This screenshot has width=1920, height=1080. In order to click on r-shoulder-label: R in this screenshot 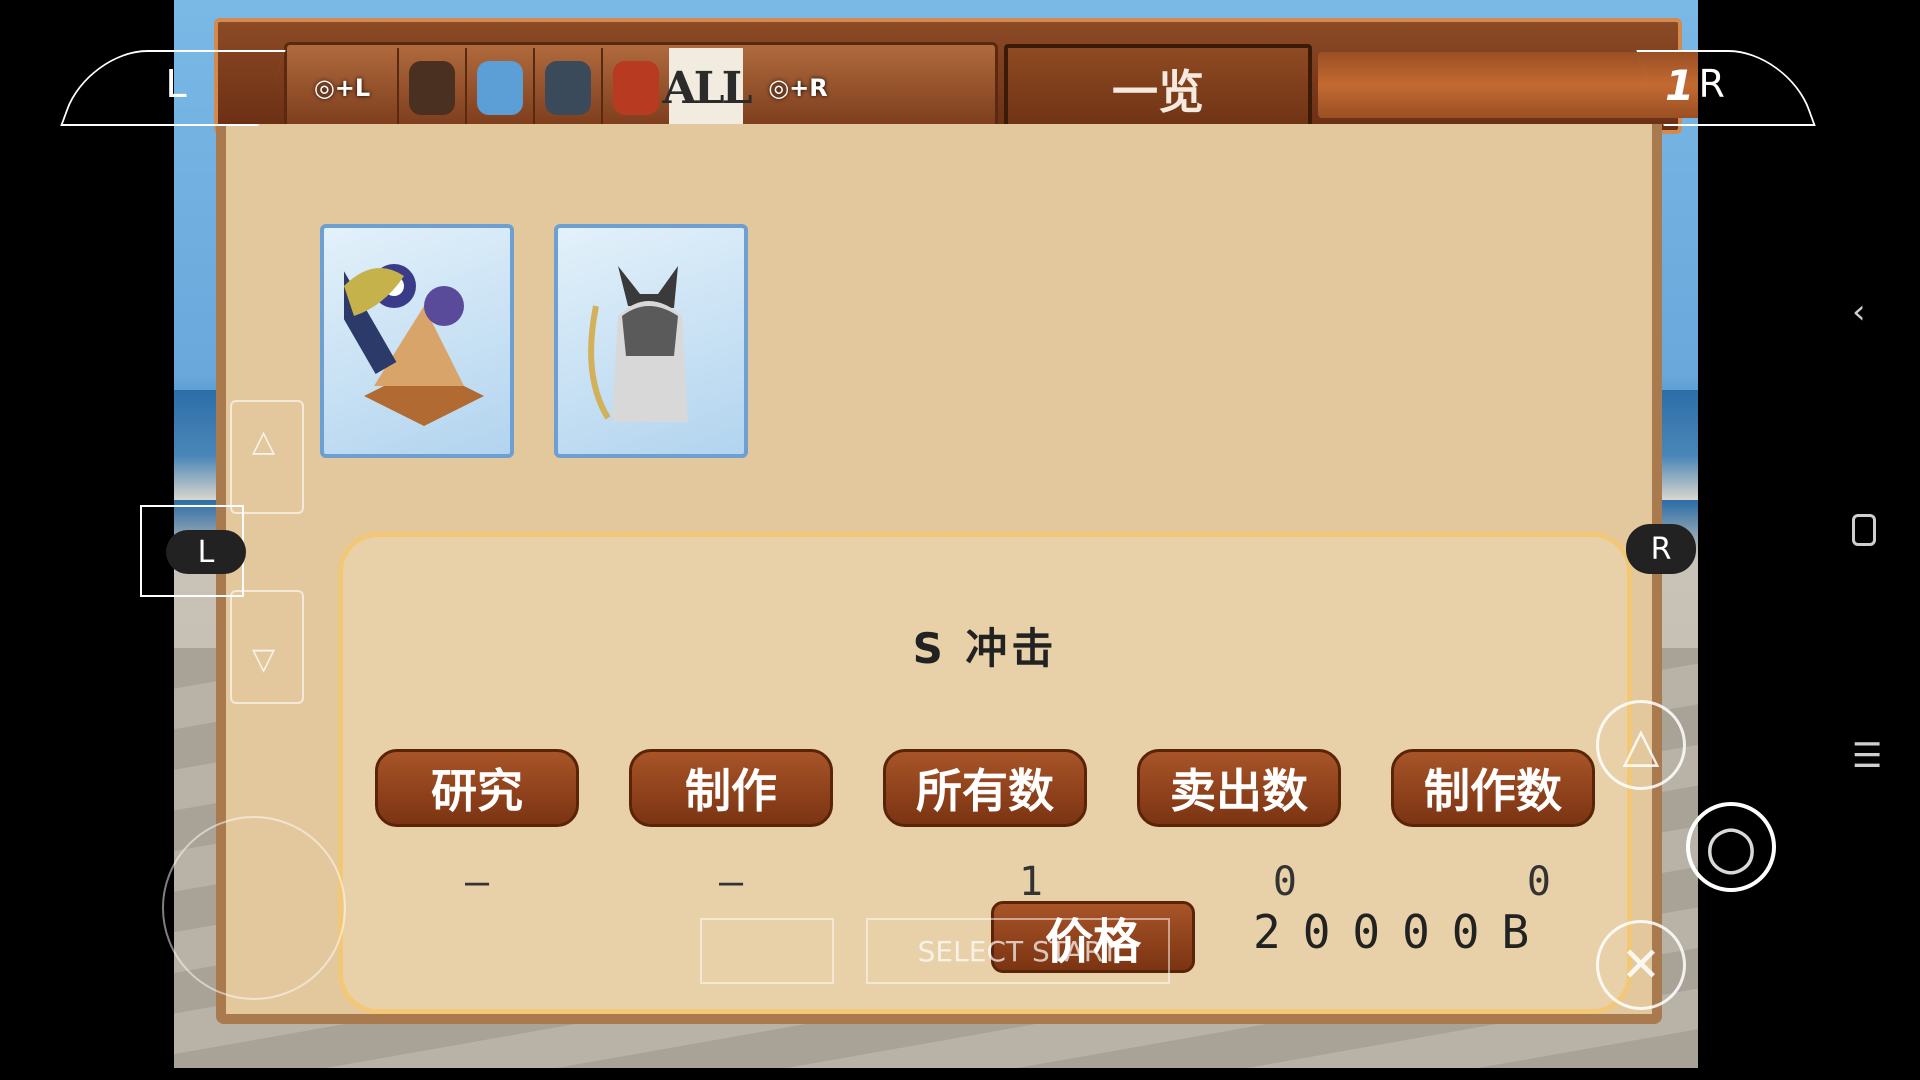, I will do `click(1711, 84)`.